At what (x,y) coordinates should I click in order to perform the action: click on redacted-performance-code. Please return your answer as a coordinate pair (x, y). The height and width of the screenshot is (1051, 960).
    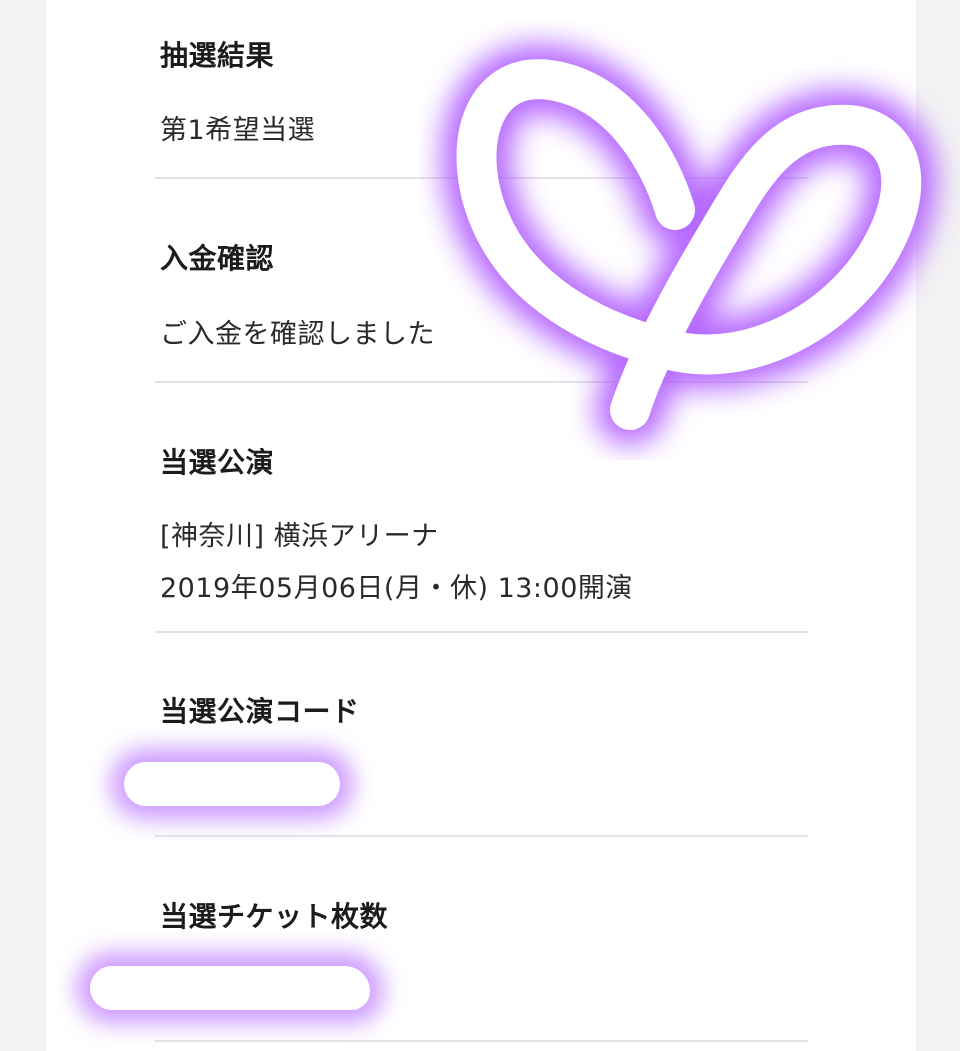
    Looking at the image, I should click on (232, 784).